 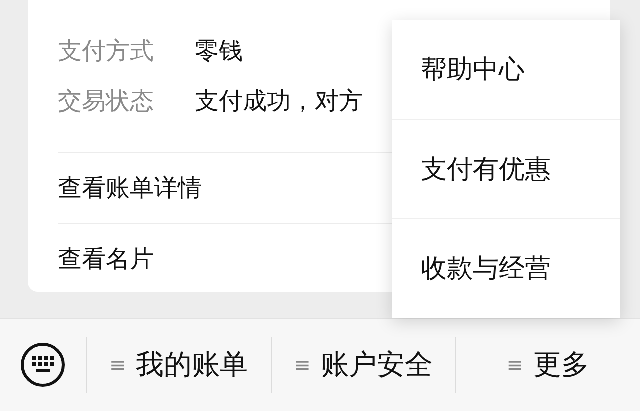 What do you see at coordinates (106, 101) in the screenshot?
I see `field-label: 交易状态` at bounding box center [106, 101].